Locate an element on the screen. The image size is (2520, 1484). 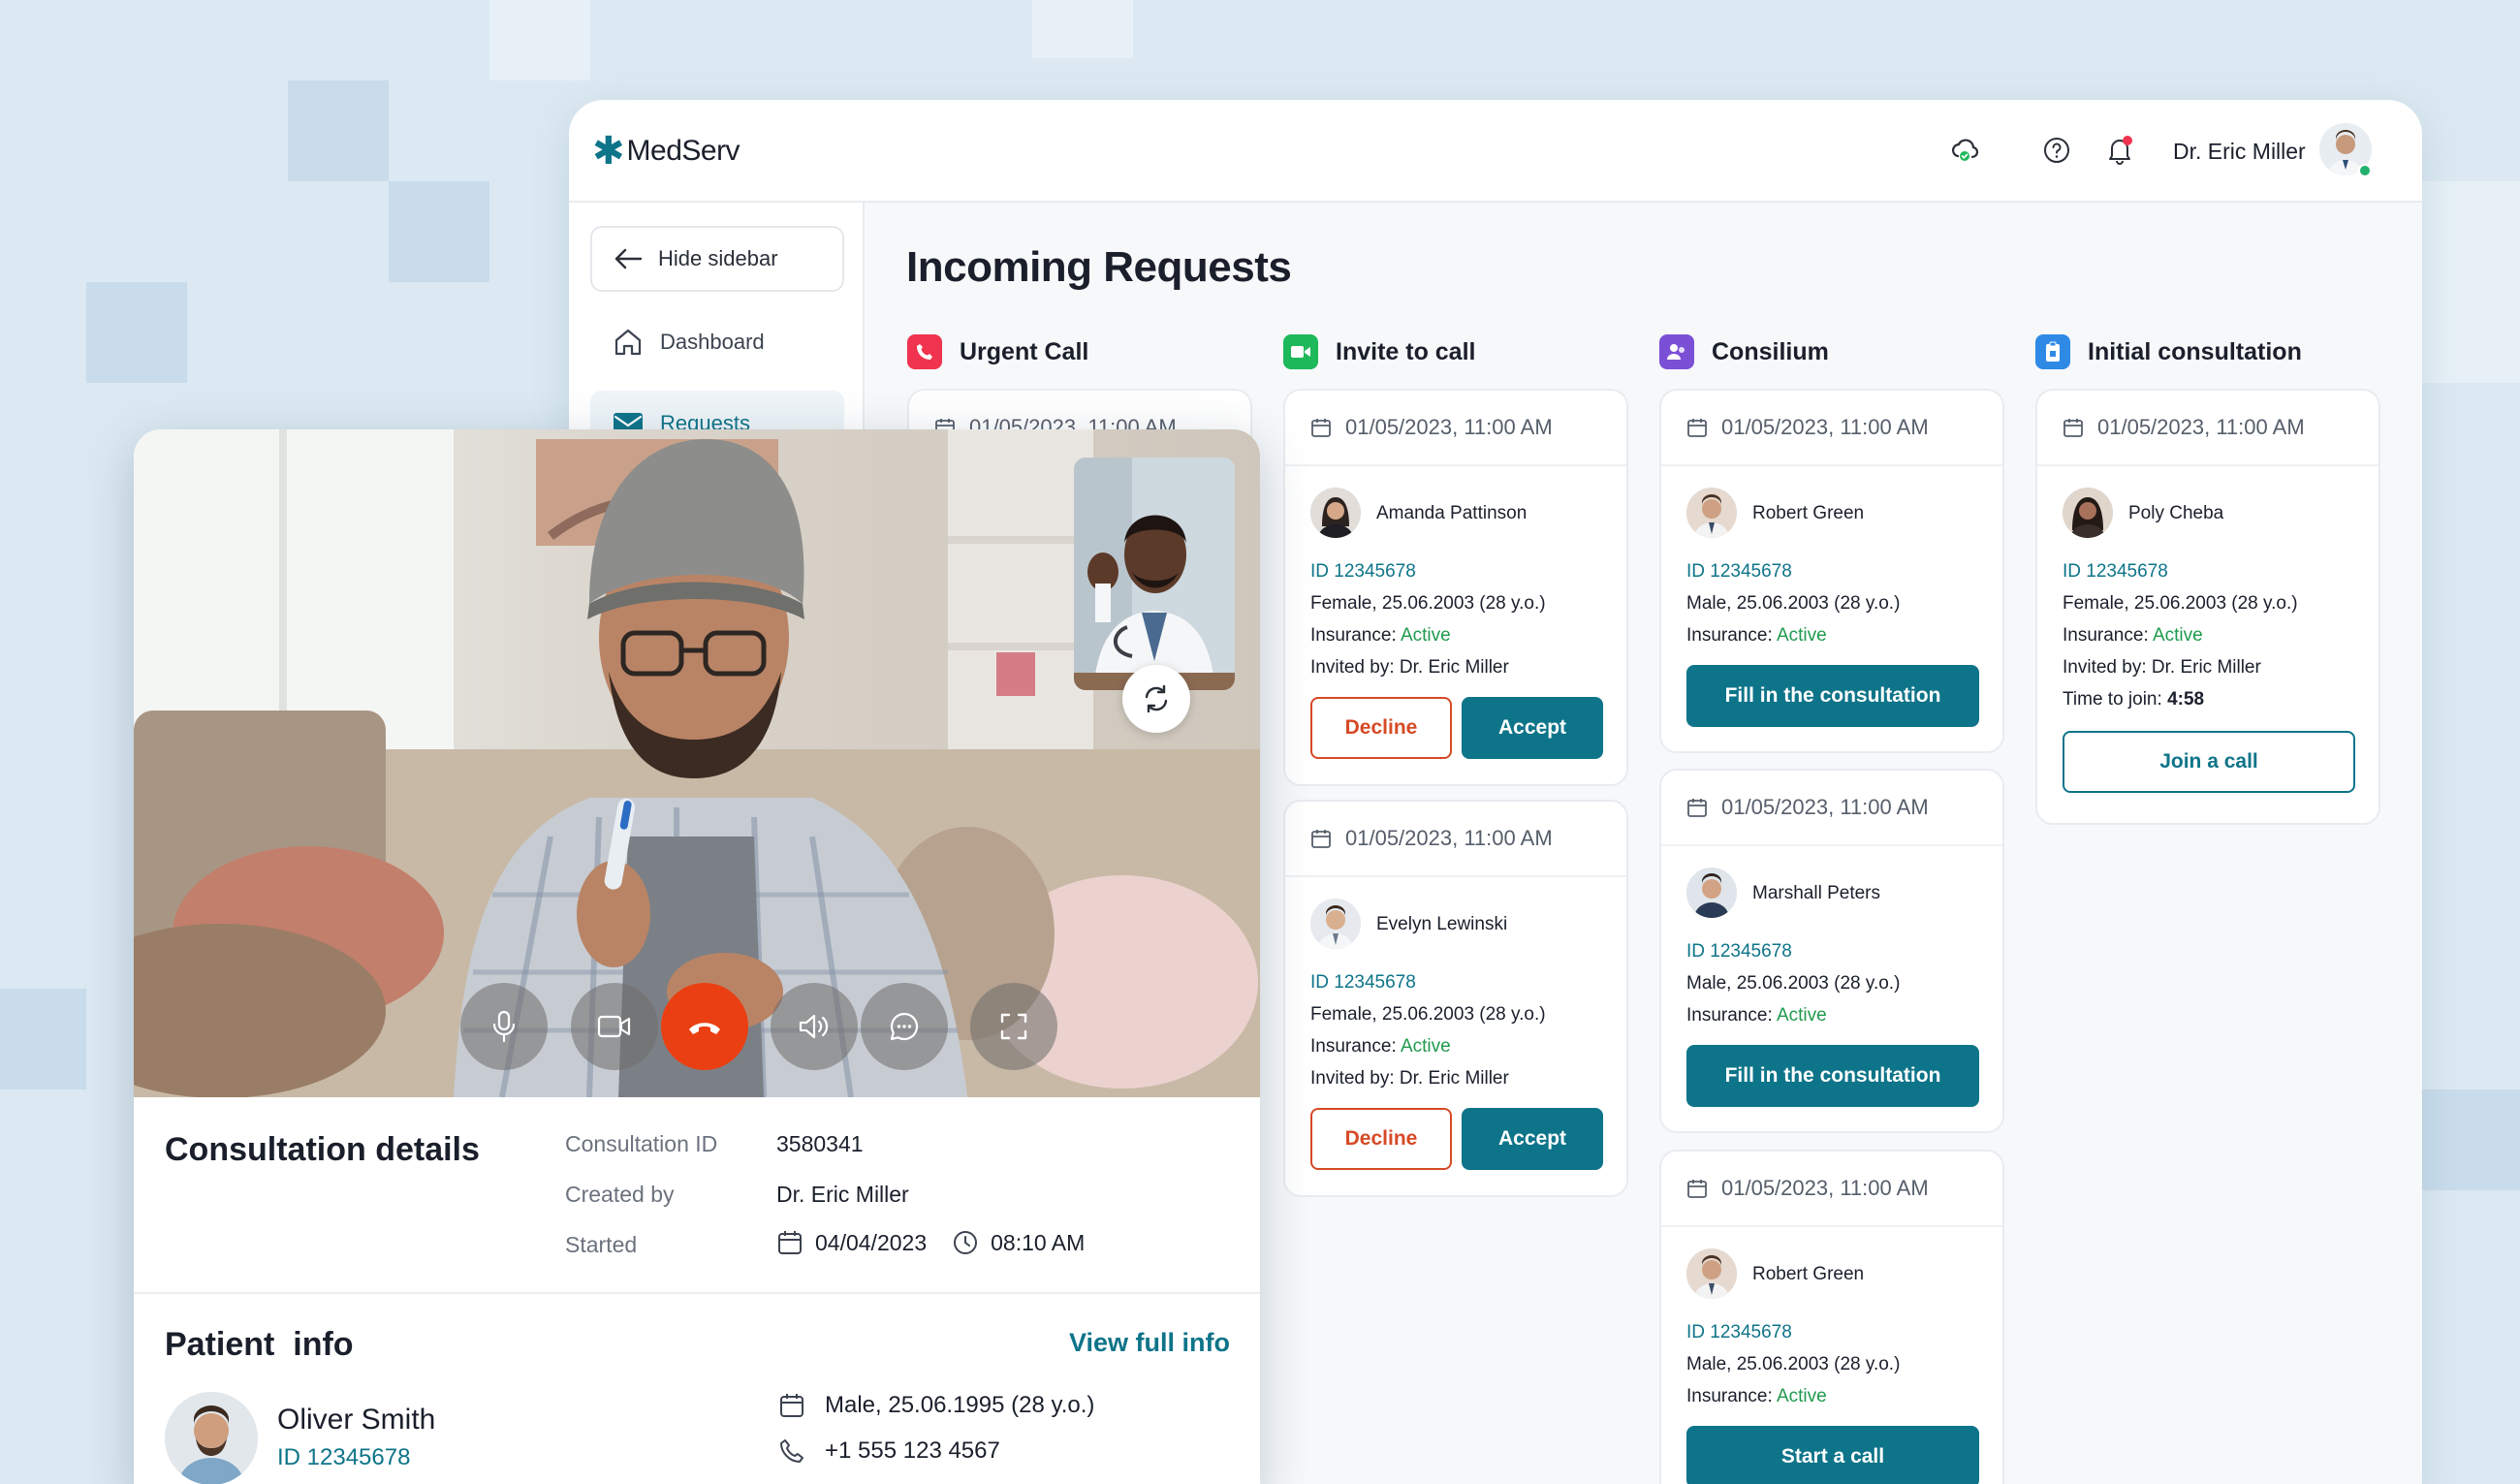
column-header-invite-to-call: Invite to call is located at coordinates (1379, 352).